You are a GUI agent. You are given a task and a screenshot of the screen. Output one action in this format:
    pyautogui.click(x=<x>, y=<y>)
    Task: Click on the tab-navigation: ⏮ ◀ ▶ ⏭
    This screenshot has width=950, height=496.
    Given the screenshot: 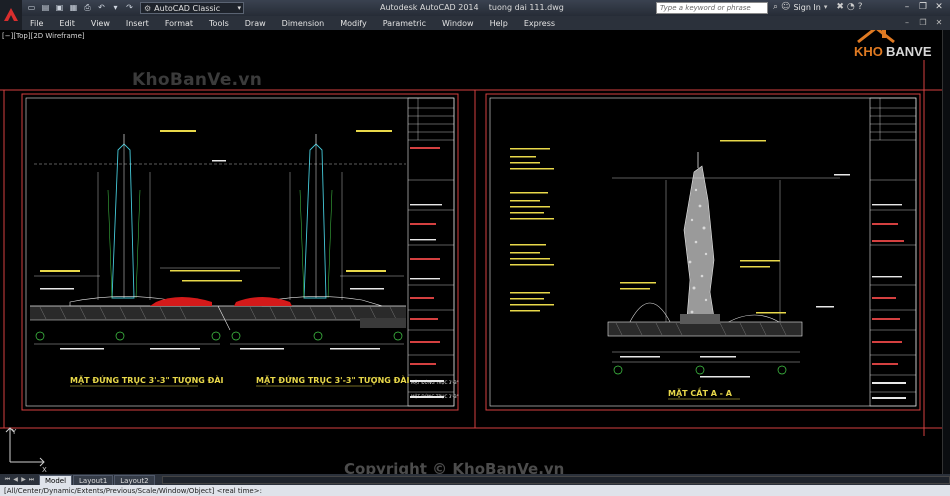 What is the action you would take?
    pyautogui.click(x=19, y=480)
    